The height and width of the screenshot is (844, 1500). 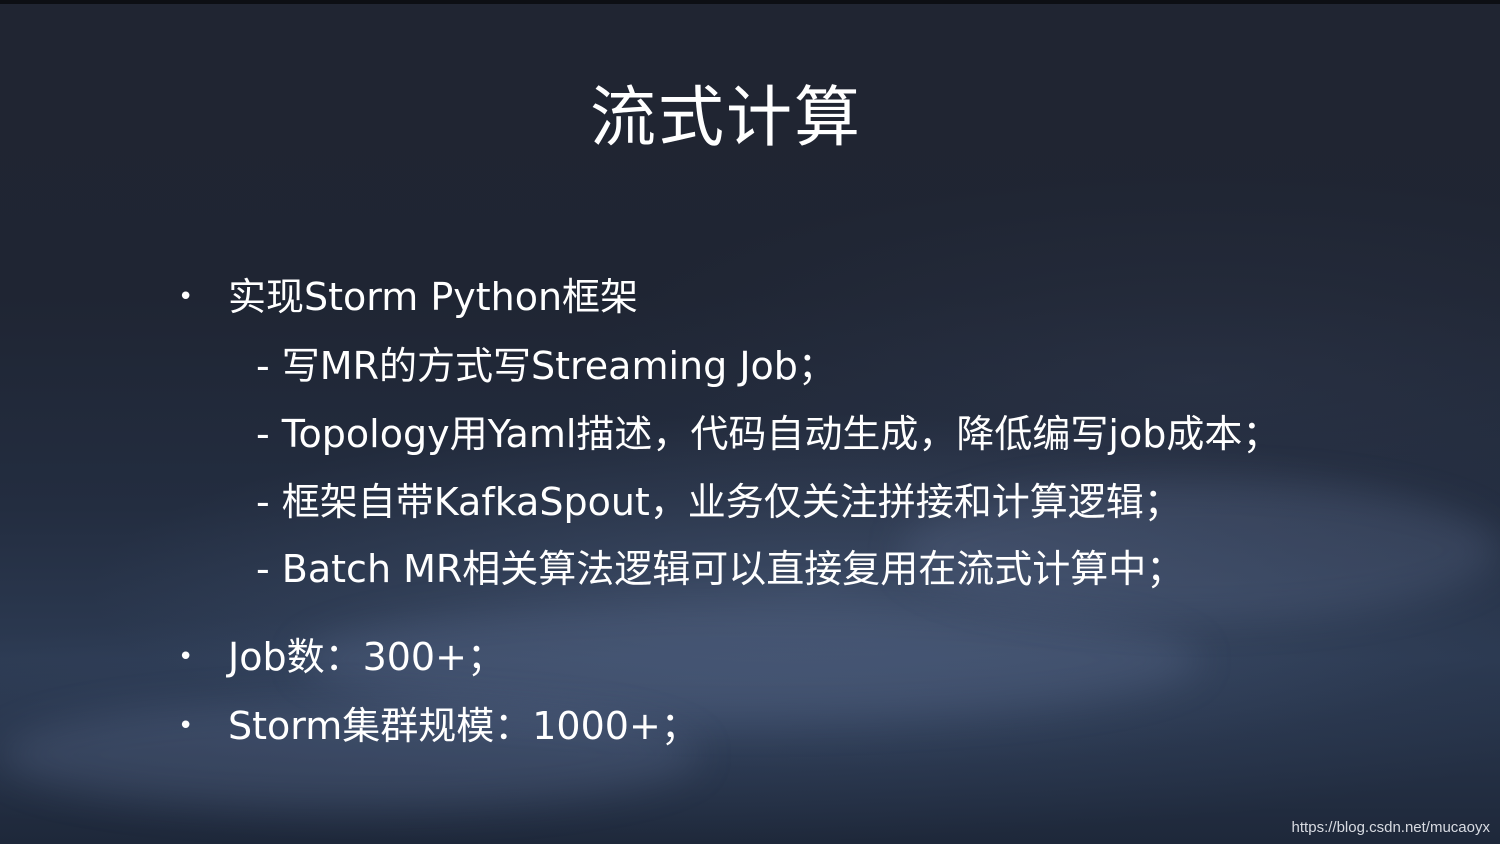 I want to click on bullet-item: • Storm集群规模：1000+；, so click(x=438, y=726).